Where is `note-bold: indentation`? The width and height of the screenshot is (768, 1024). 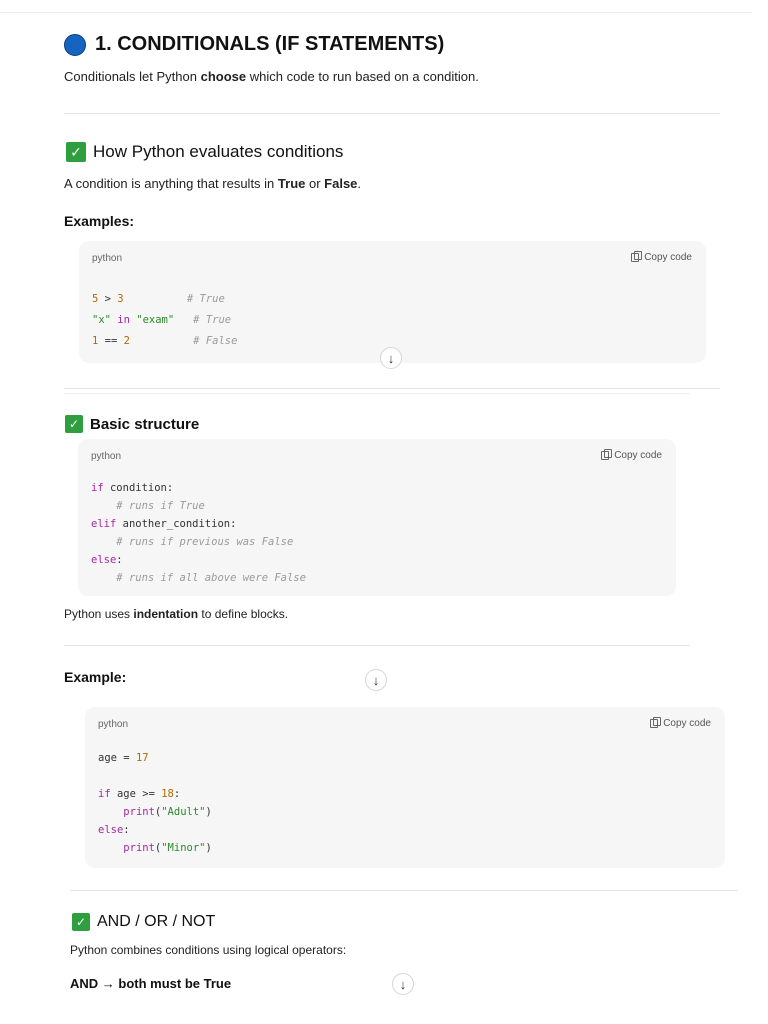 note-bold: indentation is located at coordinates (166, 614).